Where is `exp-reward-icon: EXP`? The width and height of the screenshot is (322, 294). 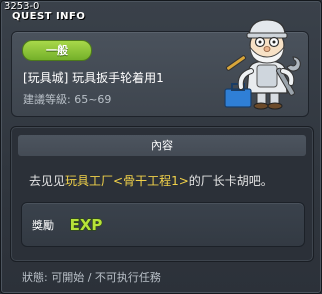
exp-reward-icon: EXP is located at coordinates (86, 224).